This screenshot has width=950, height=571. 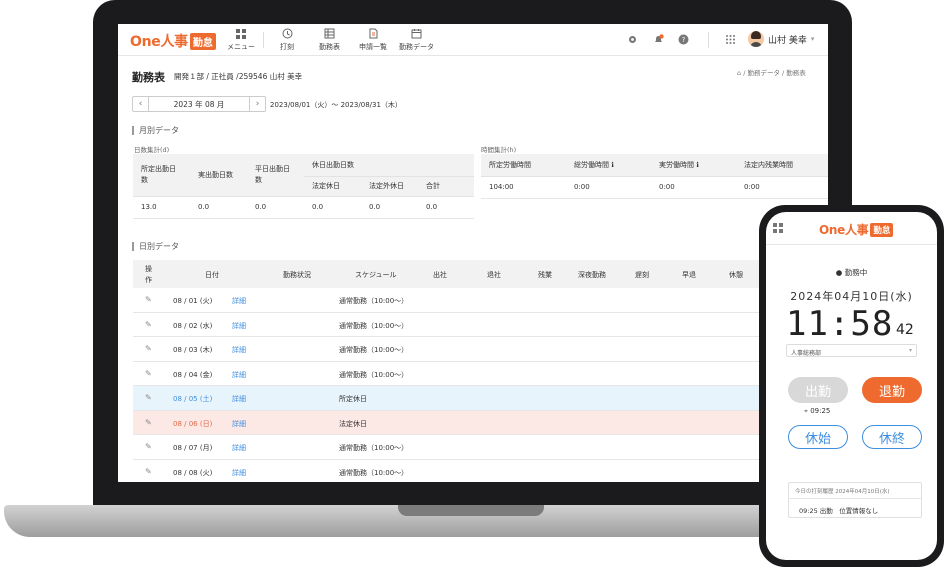 What do you see at coordinates (193, 472) in the screenshot?
I see `row-date: 08 / 08 (火)` at bounding box center [193, 472].